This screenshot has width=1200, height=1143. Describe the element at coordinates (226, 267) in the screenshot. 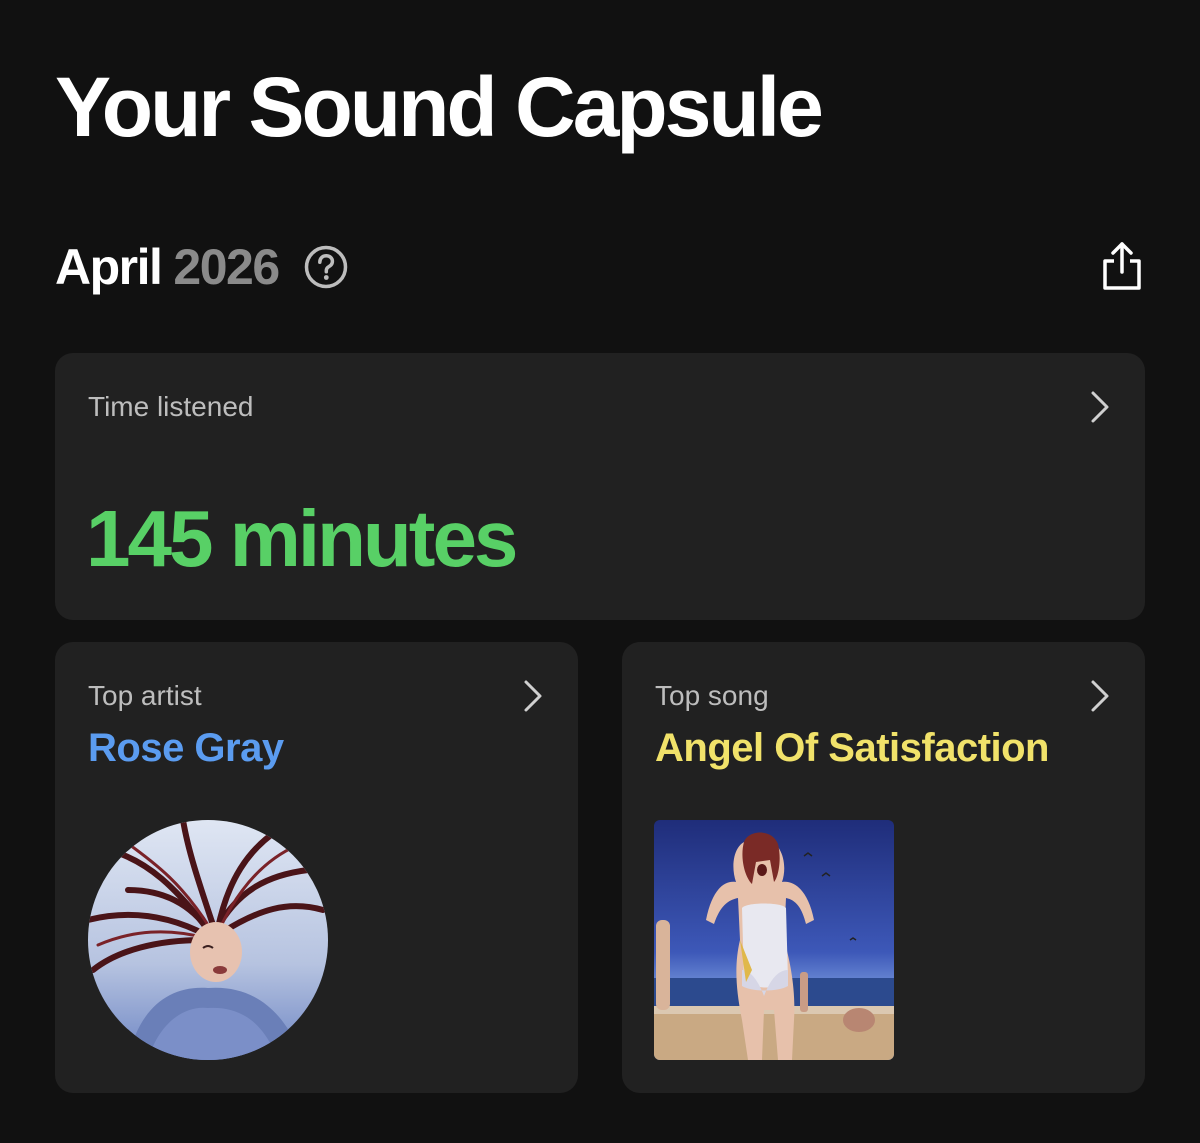

I see `period-year: 2026` at that location.